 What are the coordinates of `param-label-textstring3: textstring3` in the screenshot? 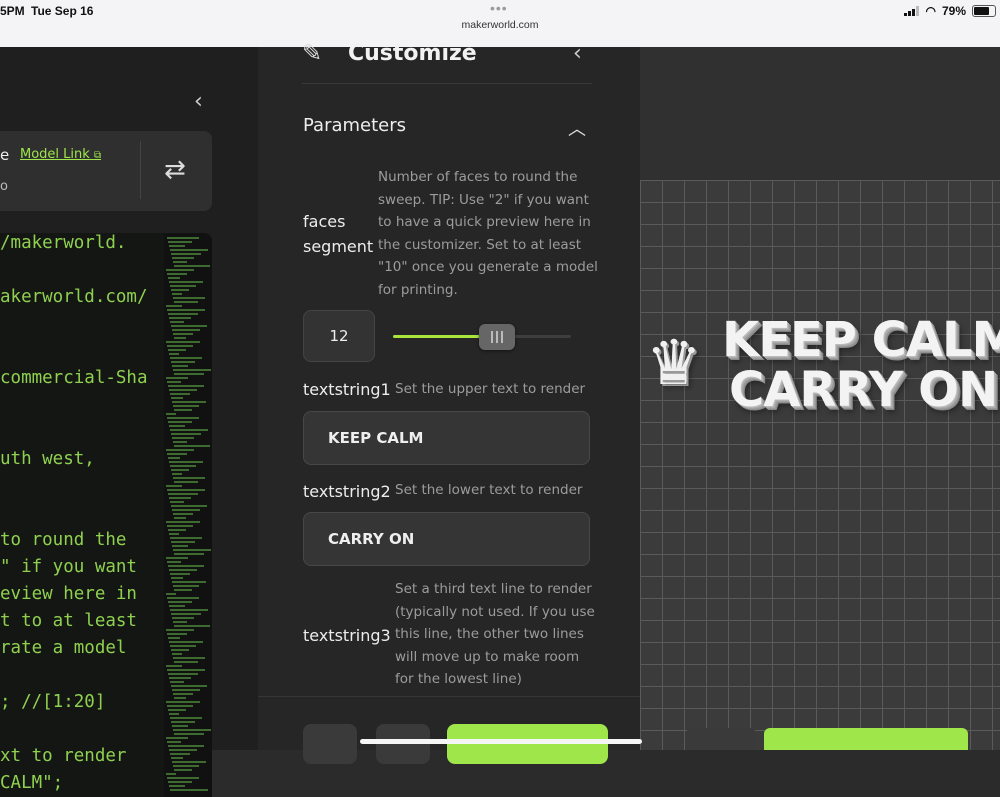 It's located at (347, 635).